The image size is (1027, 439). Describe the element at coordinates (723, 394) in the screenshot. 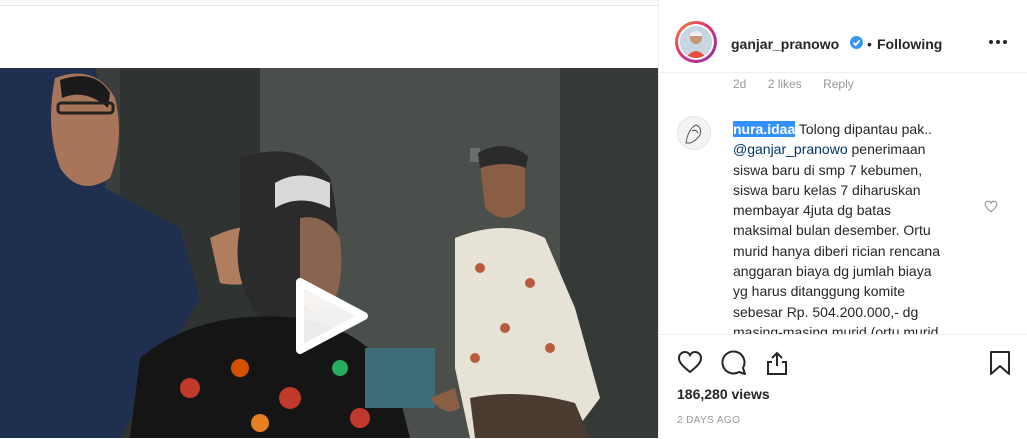

I see `view-count: 186,280 views` at that location.